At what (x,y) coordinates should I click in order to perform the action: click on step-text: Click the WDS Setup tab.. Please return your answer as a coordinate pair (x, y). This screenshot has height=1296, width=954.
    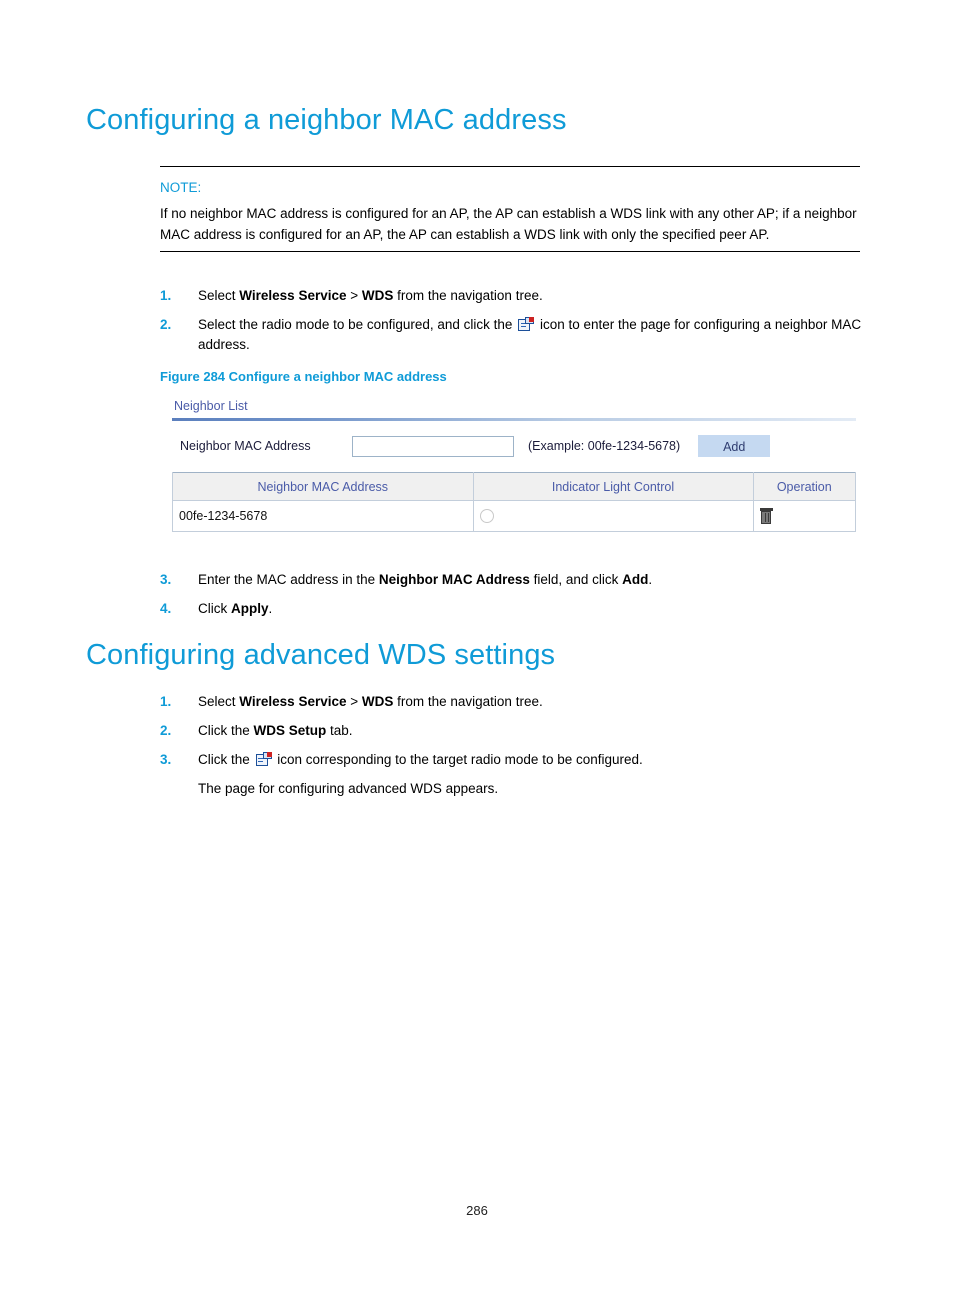
    Looking at the image, I should click on (275, 730).